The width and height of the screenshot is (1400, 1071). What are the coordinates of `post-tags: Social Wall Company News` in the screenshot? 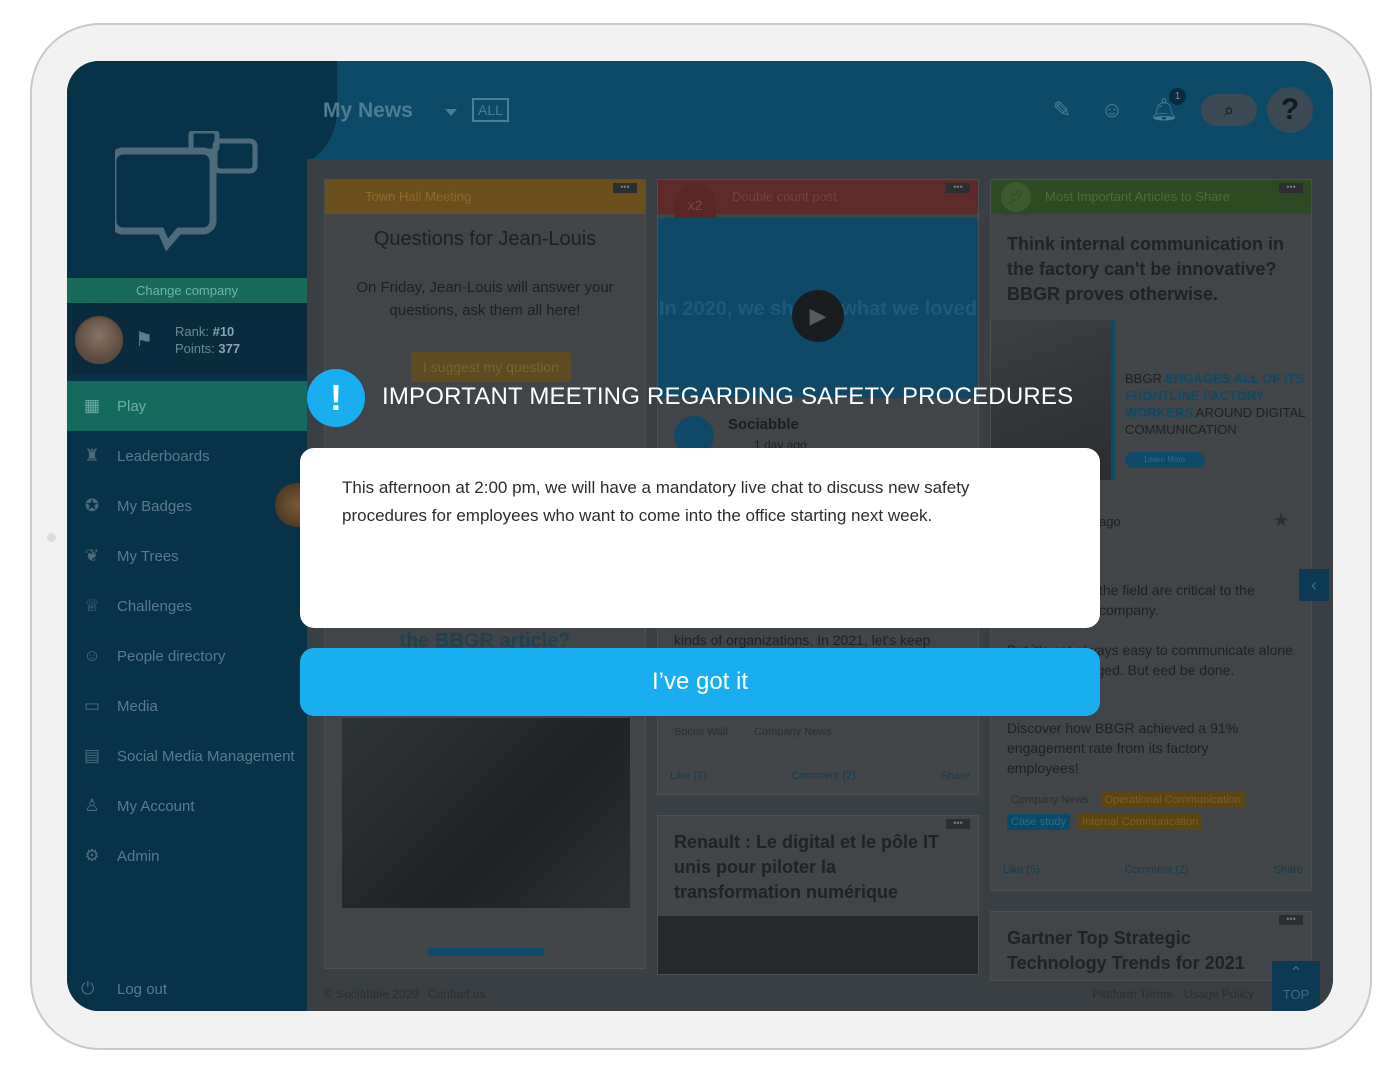 It's located at (753, 732).